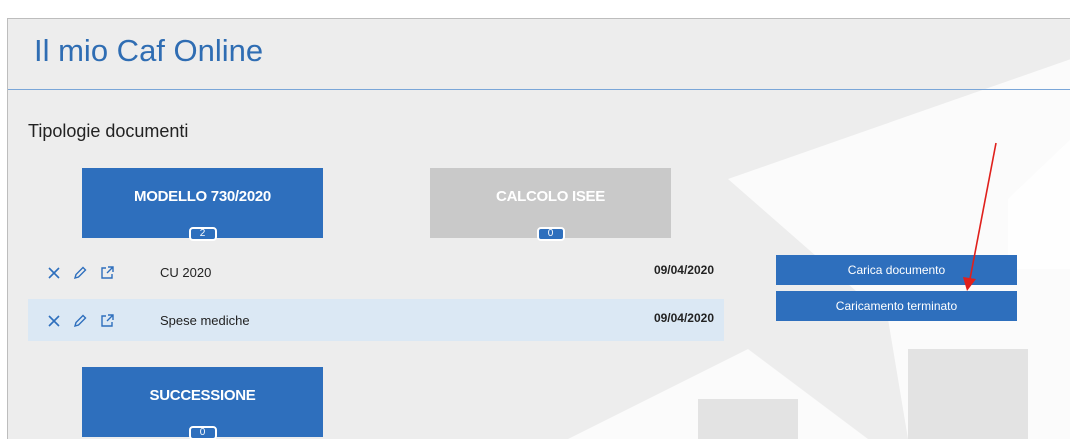 The image size is (1070, 439). I want to click on upload-document-button: Carica documento, so click(896, 270).